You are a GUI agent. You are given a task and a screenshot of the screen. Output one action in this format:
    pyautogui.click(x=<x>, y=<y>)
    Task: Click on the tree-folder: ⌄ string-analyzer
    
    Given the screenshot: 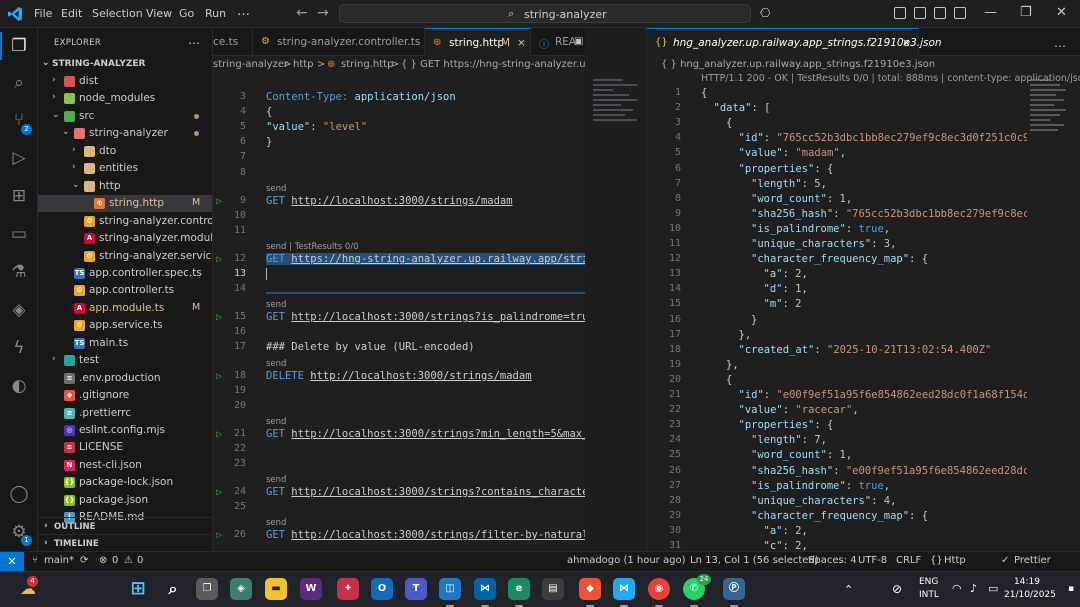 What is the action you would take?
    pyautogui.click(x=125, y=133)
    